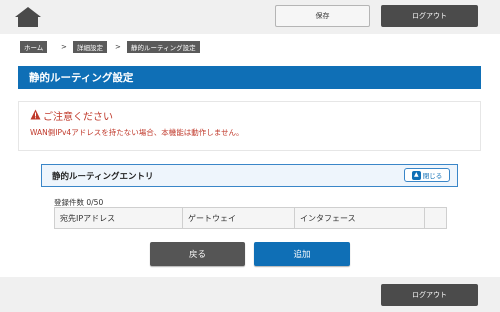 The height and width of the screenshot is (312, 500). I want to click on breadcrumb-current: 静的ルーティング設定, so click(163, 47).